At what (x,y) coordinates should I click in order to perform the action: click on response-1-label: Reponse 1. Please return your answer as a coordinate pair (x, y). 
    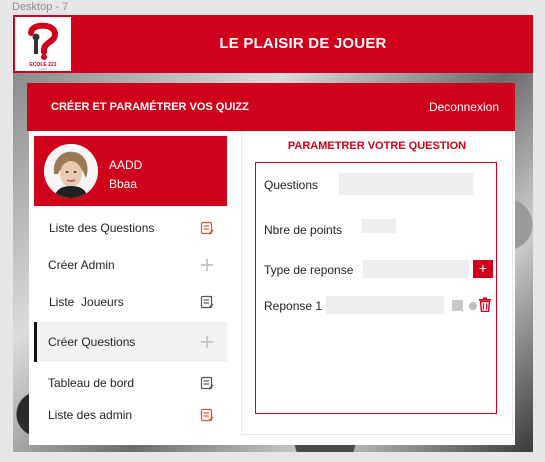
    Looking at the image, I should click on (293, 306).